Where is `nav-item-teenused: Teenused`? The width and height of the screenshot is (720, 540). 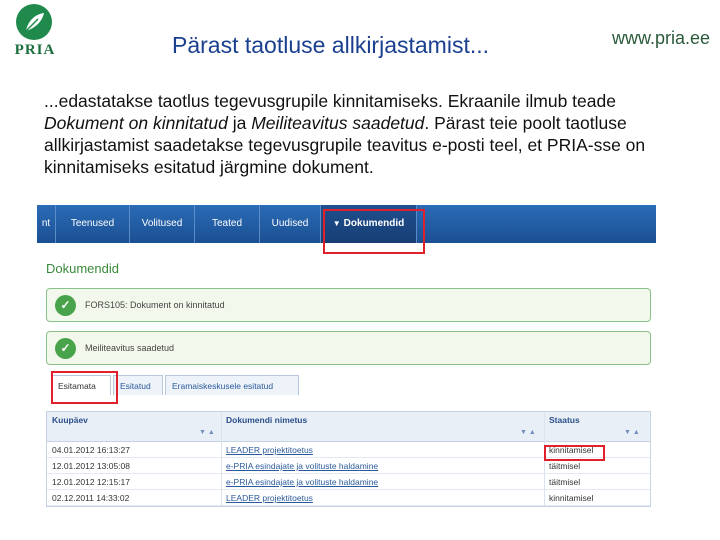
nav-item-teenused: Teenused is located at coordinates (93, 224).